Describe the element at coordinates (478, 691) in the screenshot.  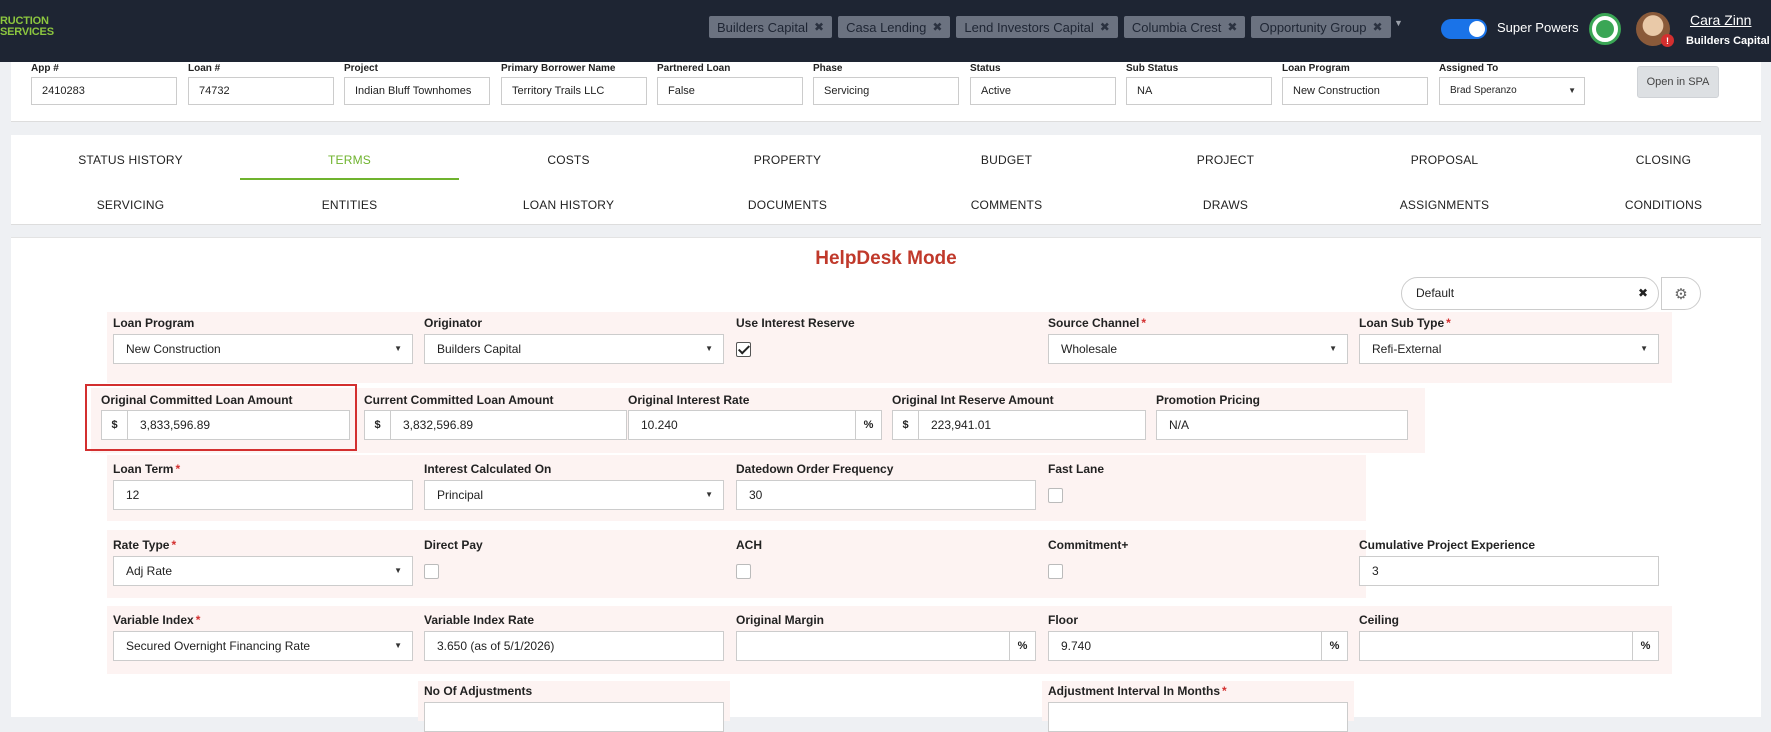
I see `no-adjustments-label: No Of Adjustments` at that location.